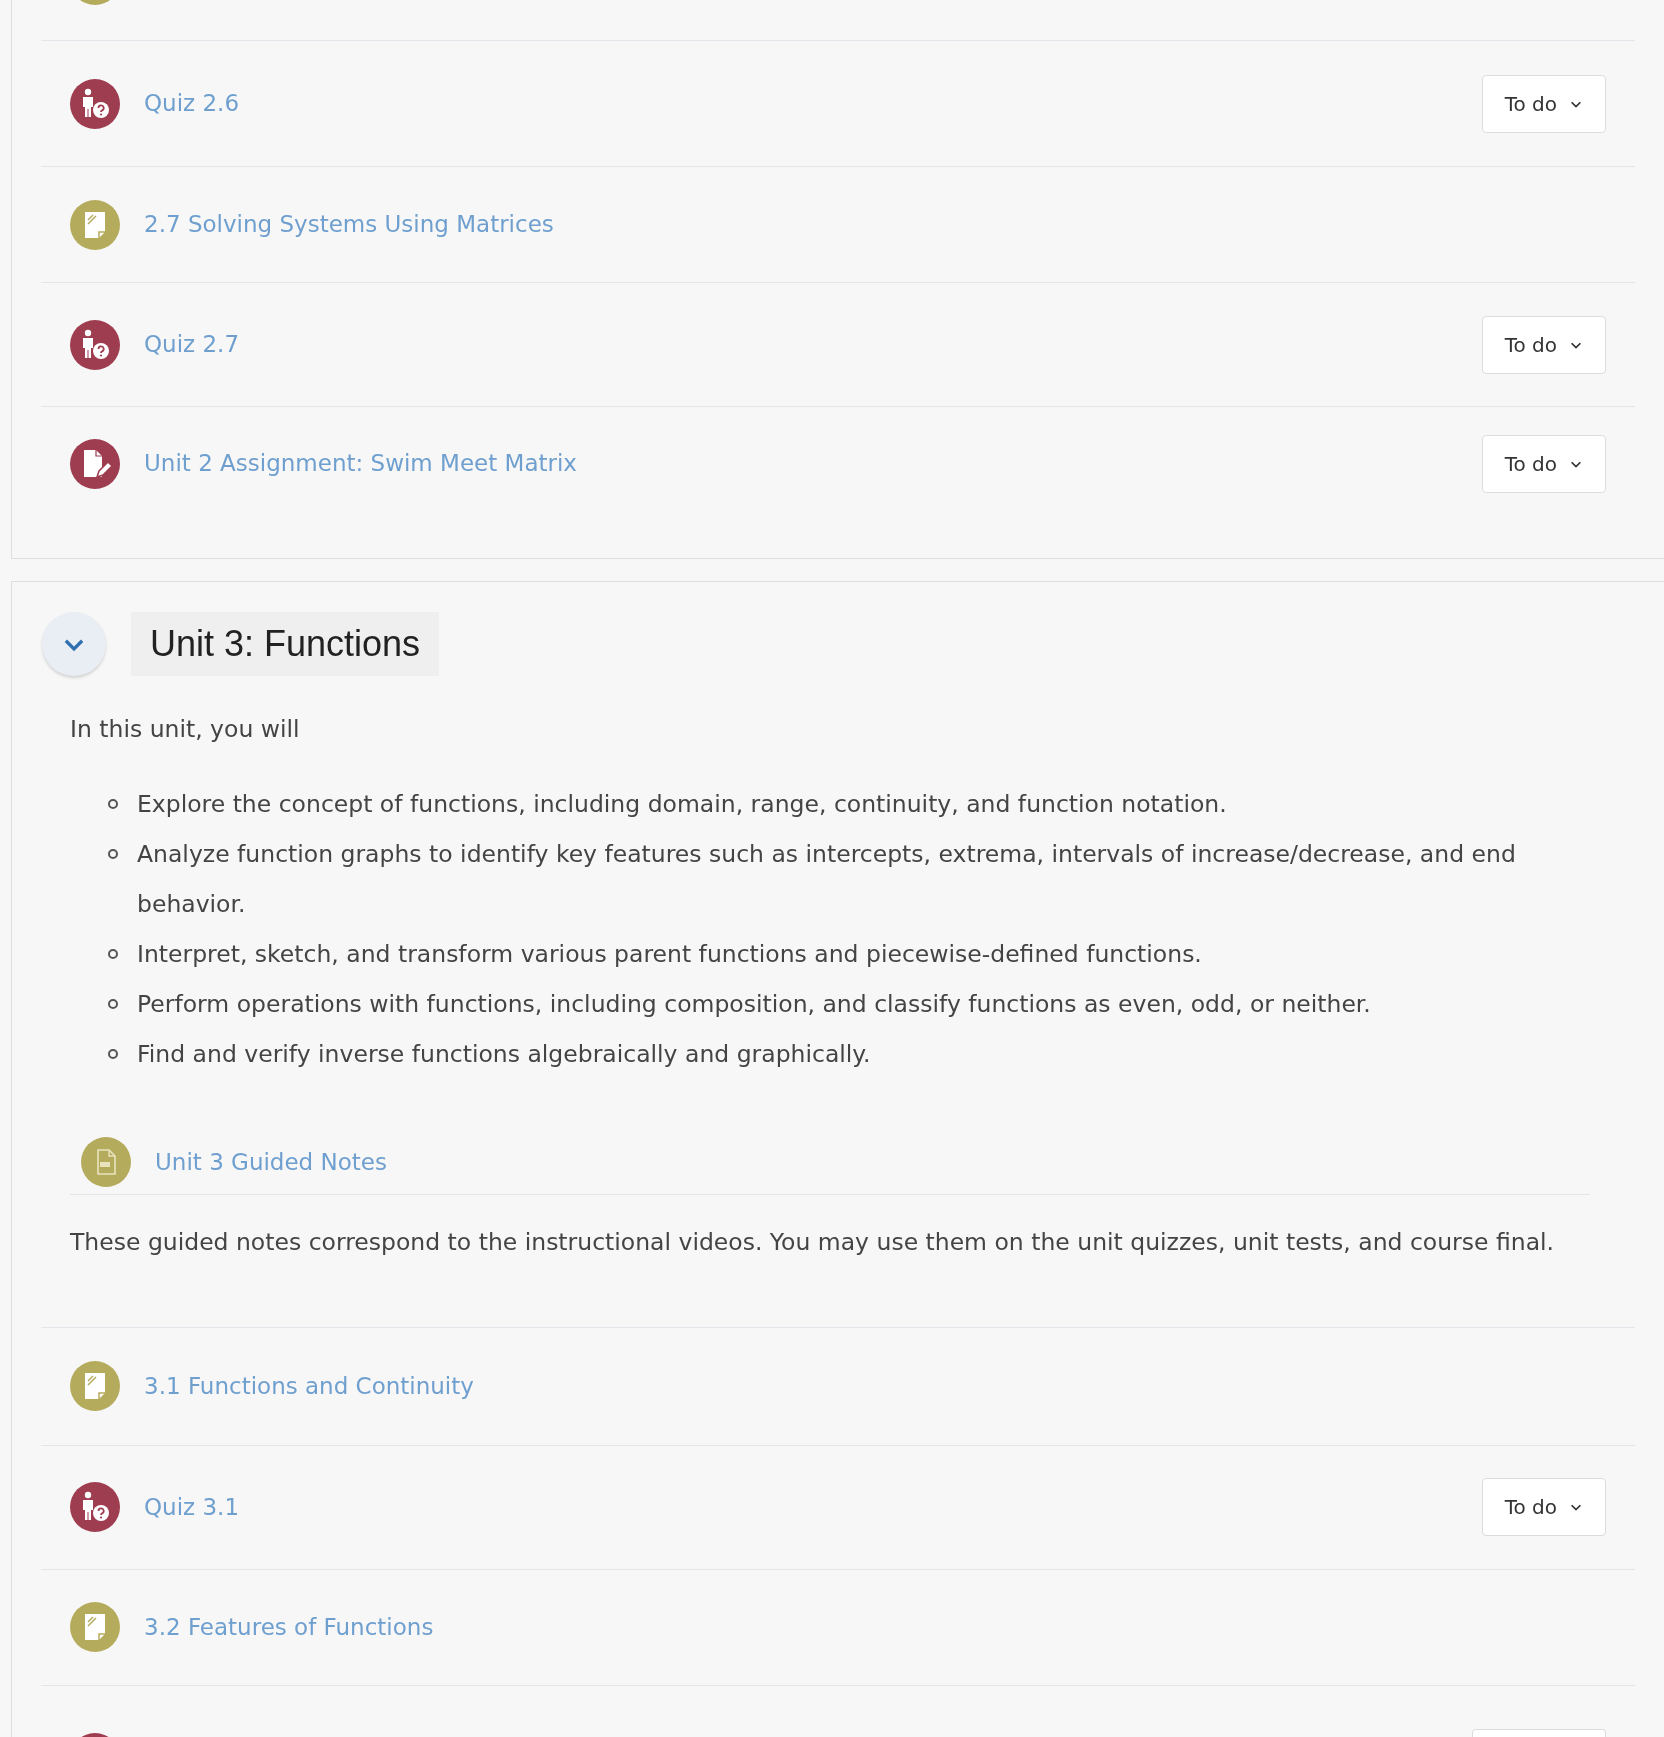 The width and height of the screenshot is (1664, 1737). Describe the element at coordinates (289, 1627) in the screenshot. I see `item-link: 3.2 Features of Functions` at that location.